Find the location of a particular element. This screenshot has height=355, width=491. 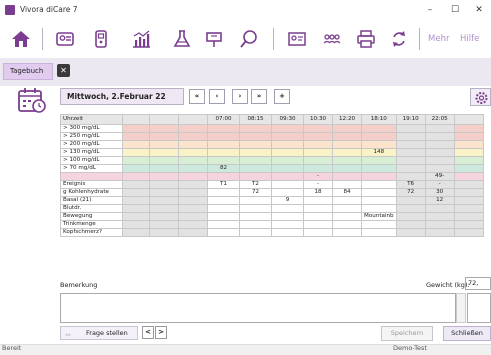

tools-button is located at coordinates (214, 39).